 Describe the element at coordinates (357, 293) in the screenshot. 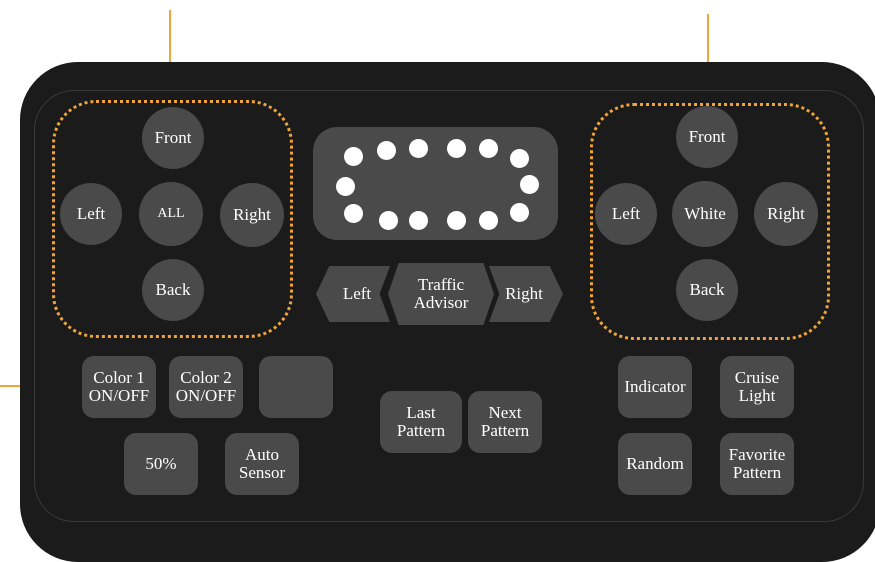

I see `traffic-advisor-left-label: Left` at that location.